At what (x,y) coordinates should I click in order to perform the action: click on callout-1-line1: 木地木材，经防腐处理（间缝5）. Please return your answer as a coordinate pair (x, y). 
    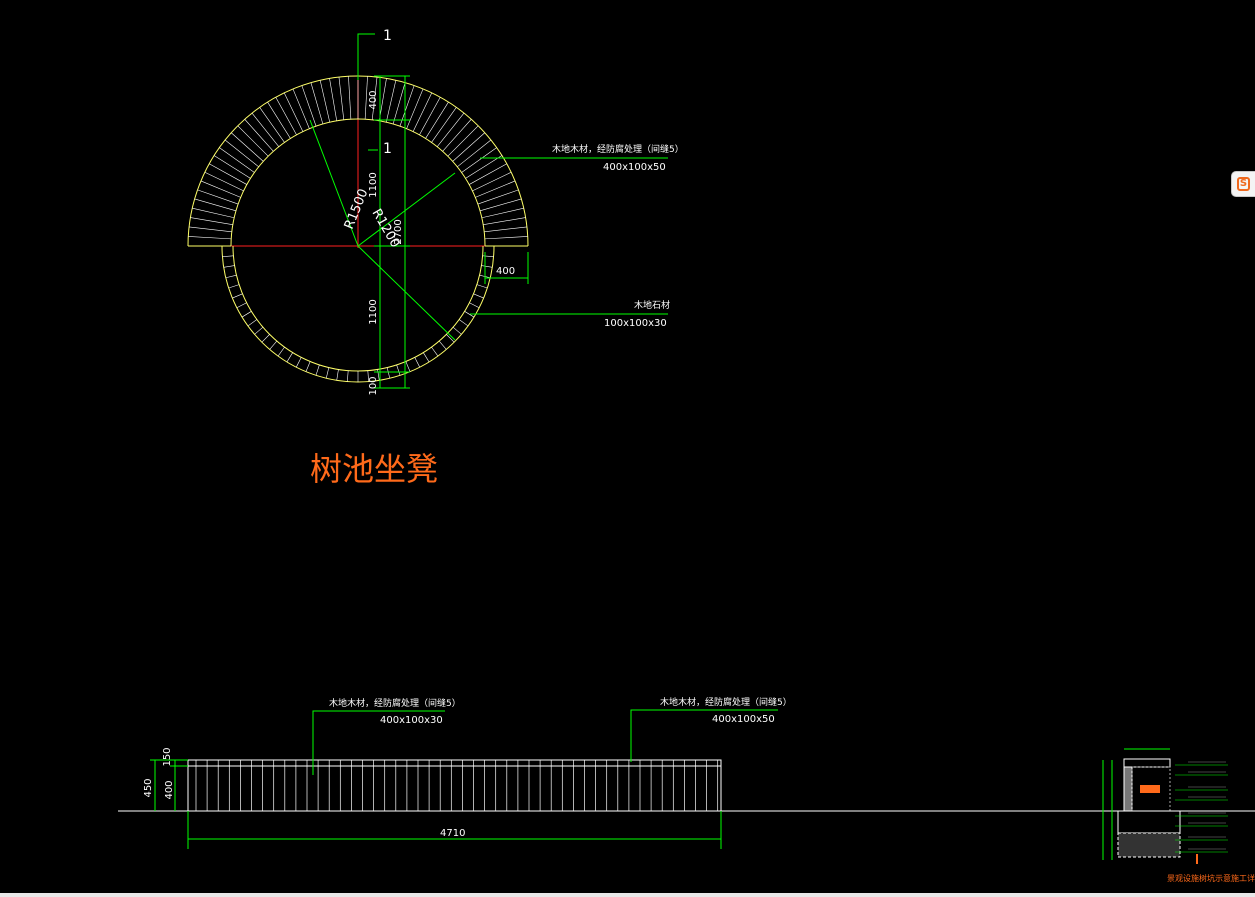
    Looking at the image, I should click on (618, 149).